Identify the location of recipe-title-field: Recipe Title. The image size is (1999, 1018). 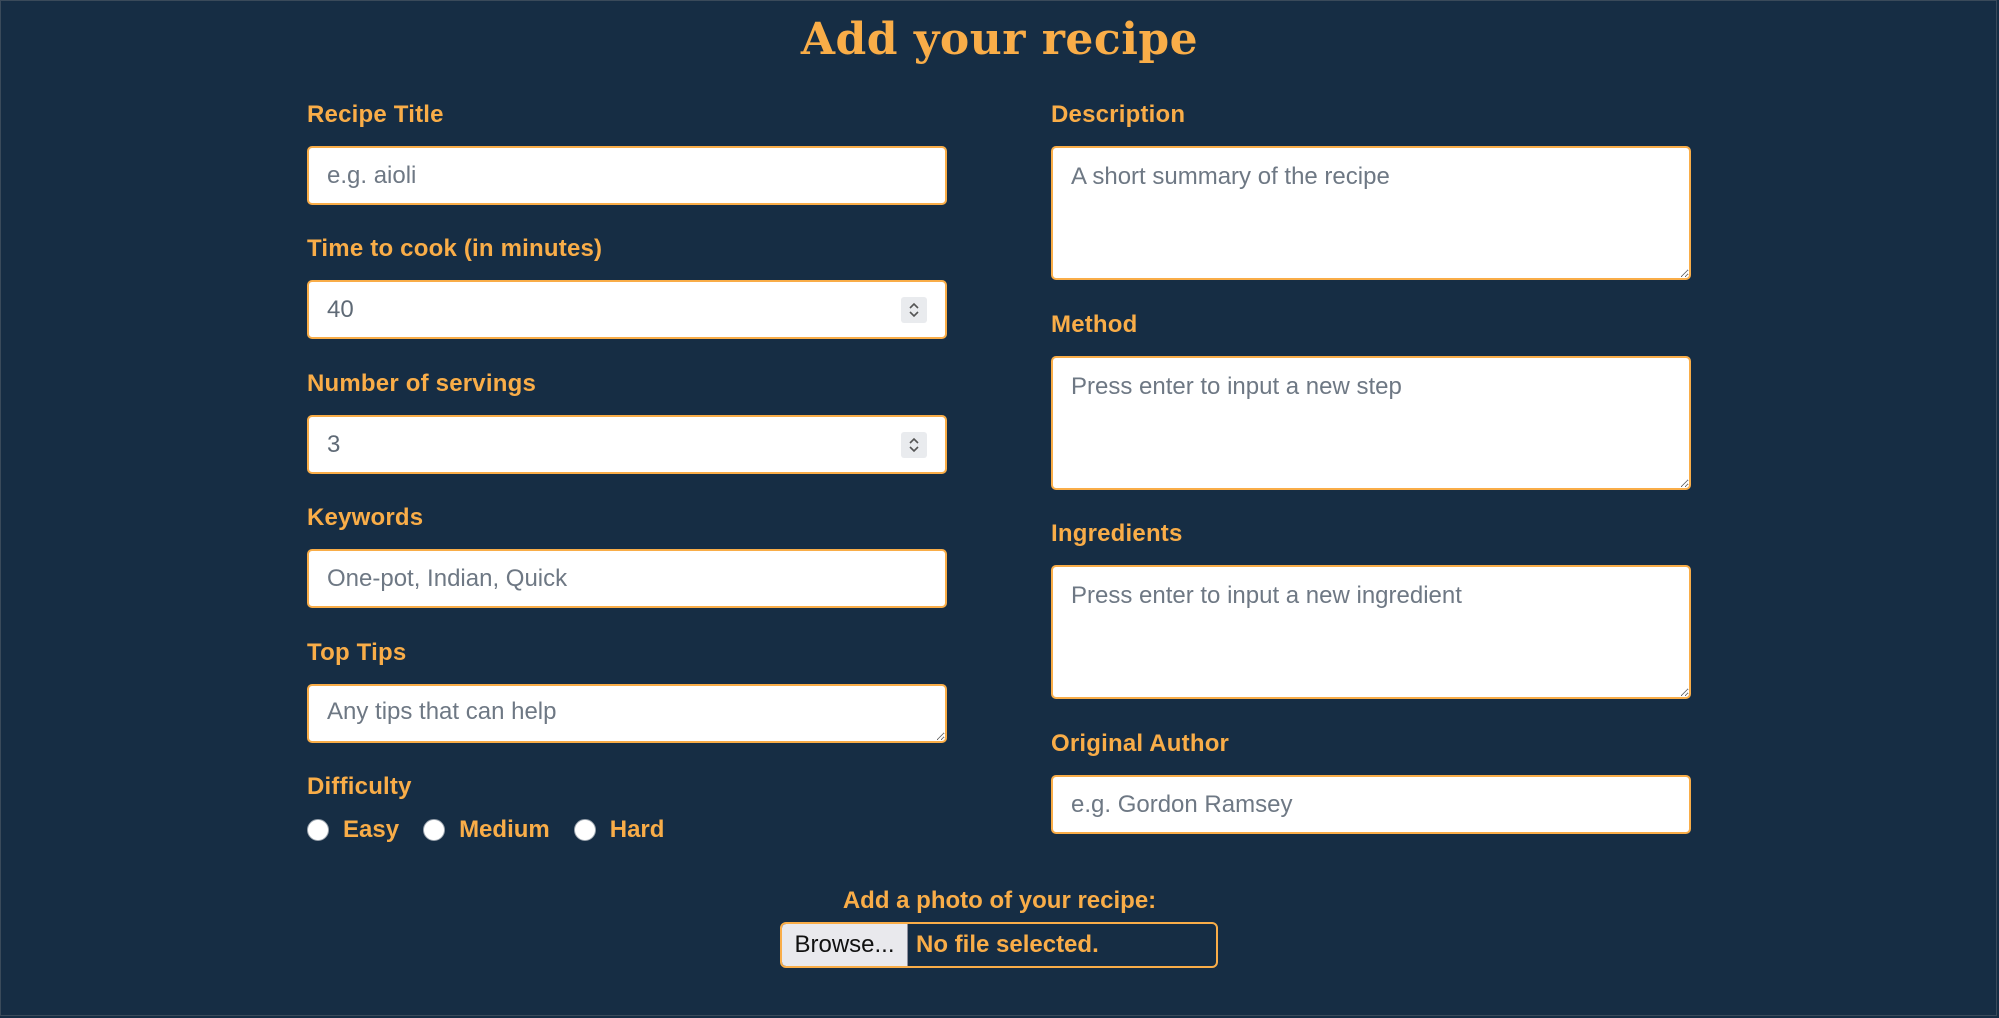
(627, 152).